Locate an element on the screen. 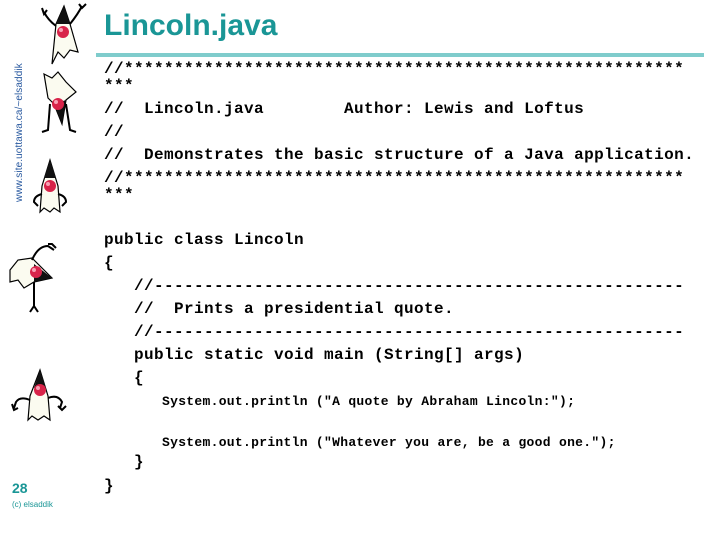 The height and width of the screenshot is (540, 720). code-line-main-close-brace: } is located at coordinates (124, 462).